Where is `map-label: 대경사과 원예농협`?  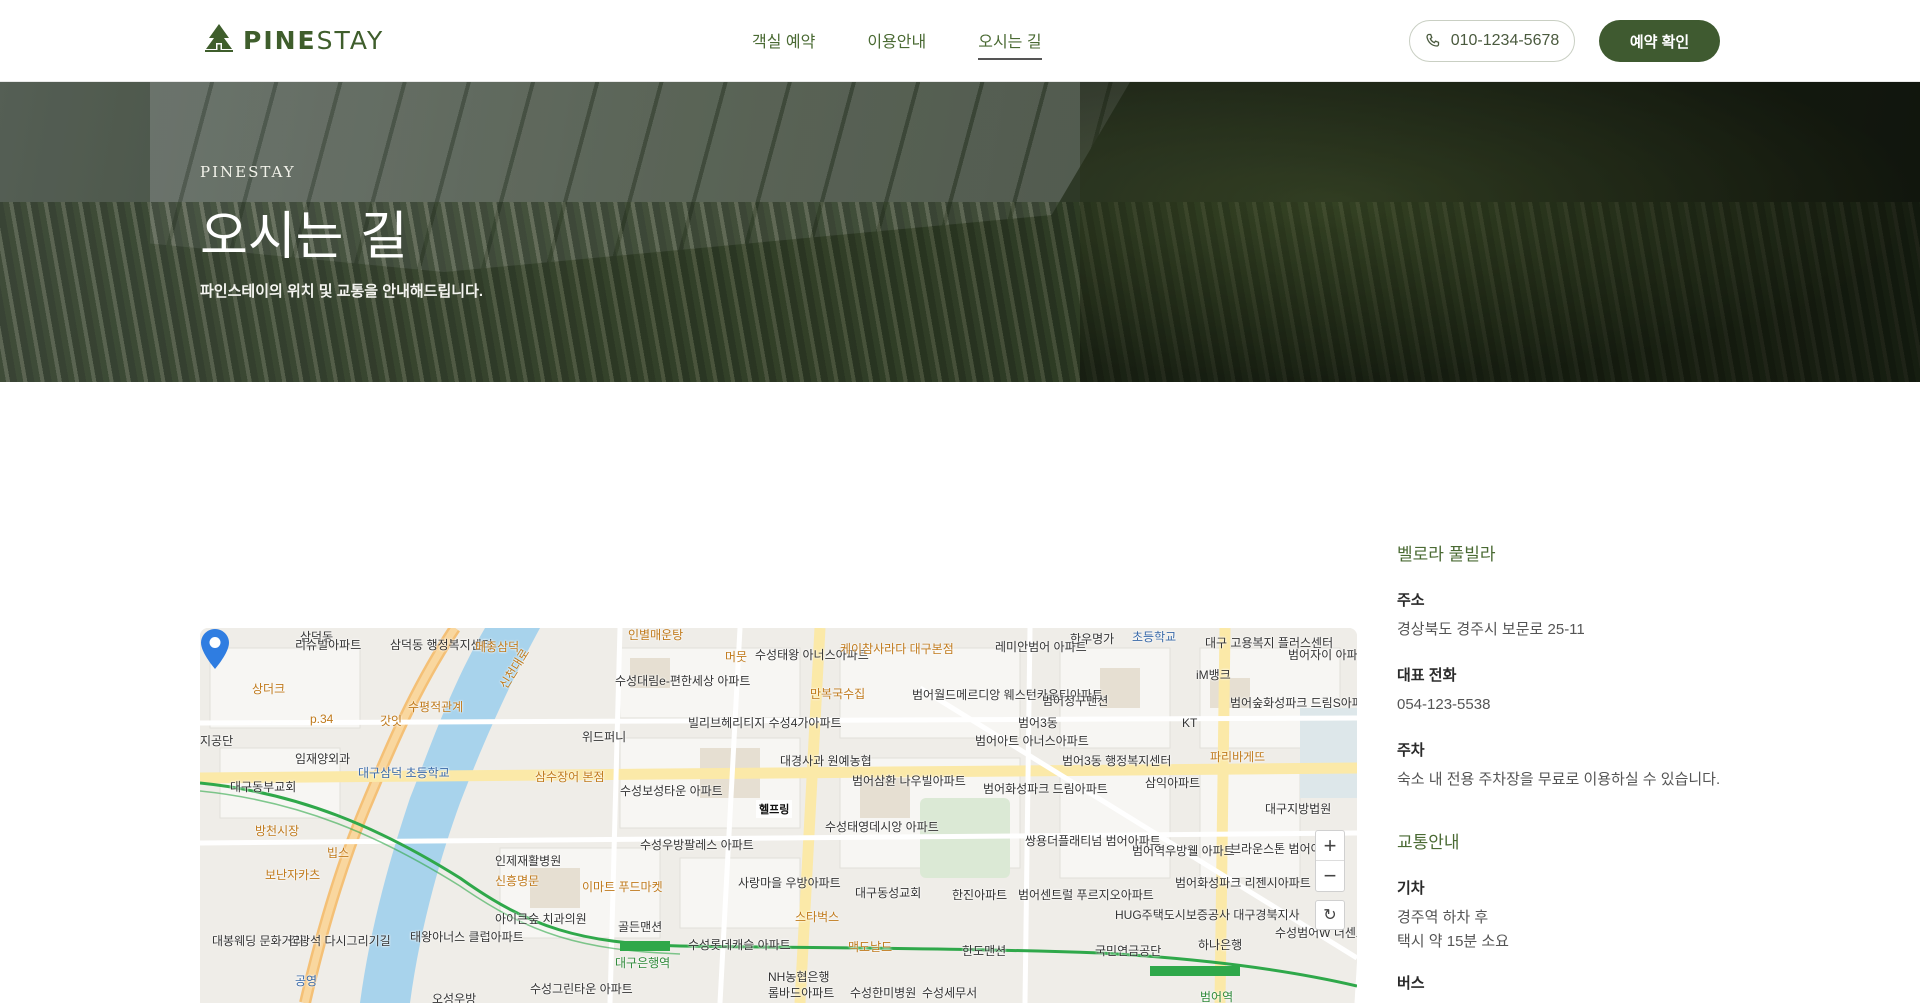 map-label: 대경사과 원예농협 is located at coordinates (826, 761).